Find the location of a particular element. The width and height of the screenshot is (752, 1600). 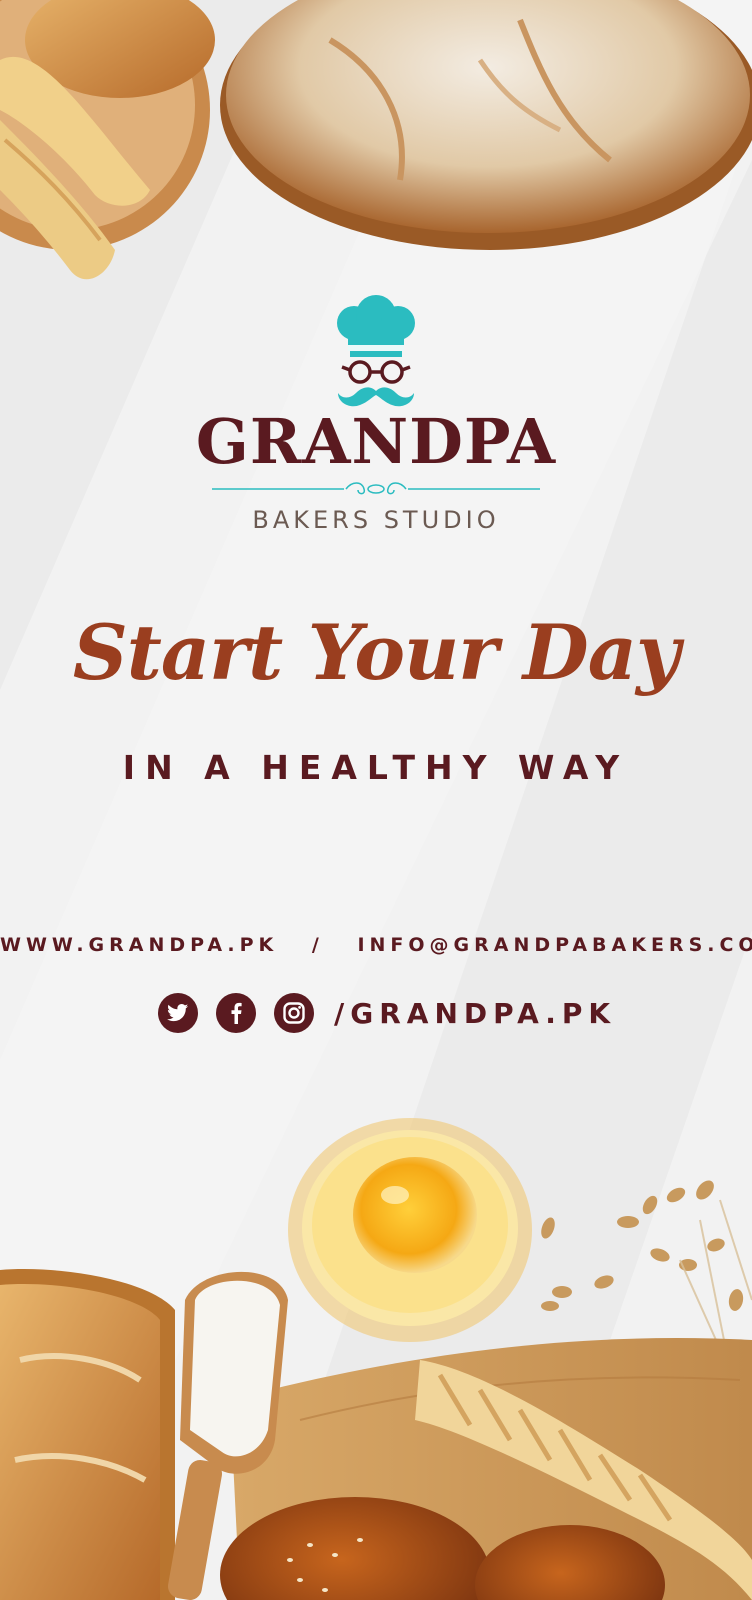

twitter-icon is located at coordinates (178, 1013).